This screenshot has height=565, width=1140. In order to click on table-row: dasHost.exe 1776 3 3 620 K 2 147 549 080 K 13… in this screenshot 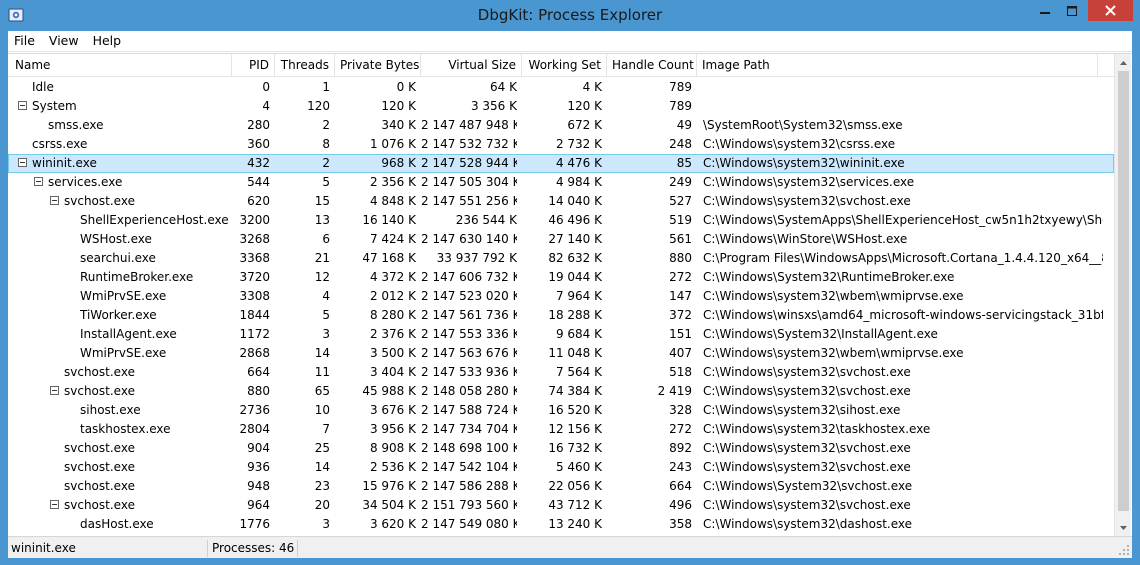, I will do `click(561, 524)`.